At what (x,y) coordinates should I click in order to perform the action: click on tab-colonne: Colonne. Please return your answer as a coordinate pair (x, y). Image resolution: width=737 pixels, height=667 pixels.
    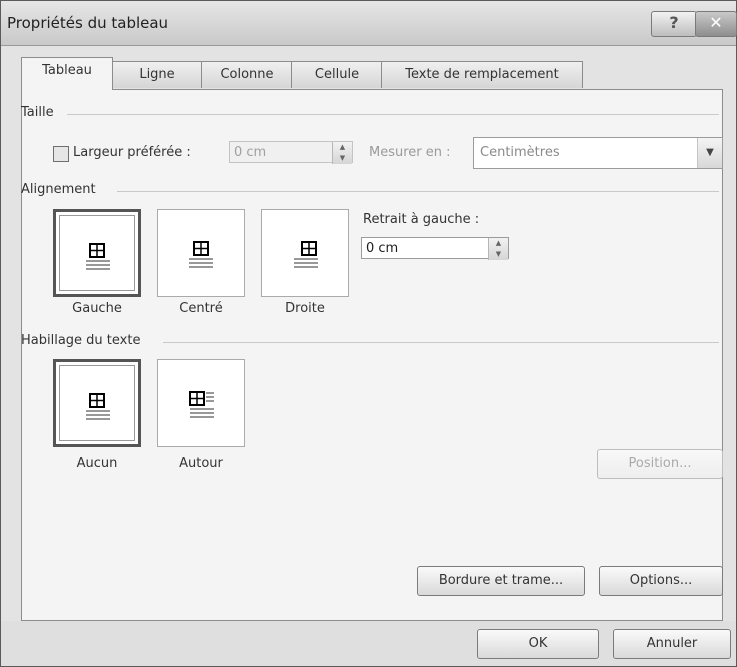
    Looking at the image, I should click on (247, 74).